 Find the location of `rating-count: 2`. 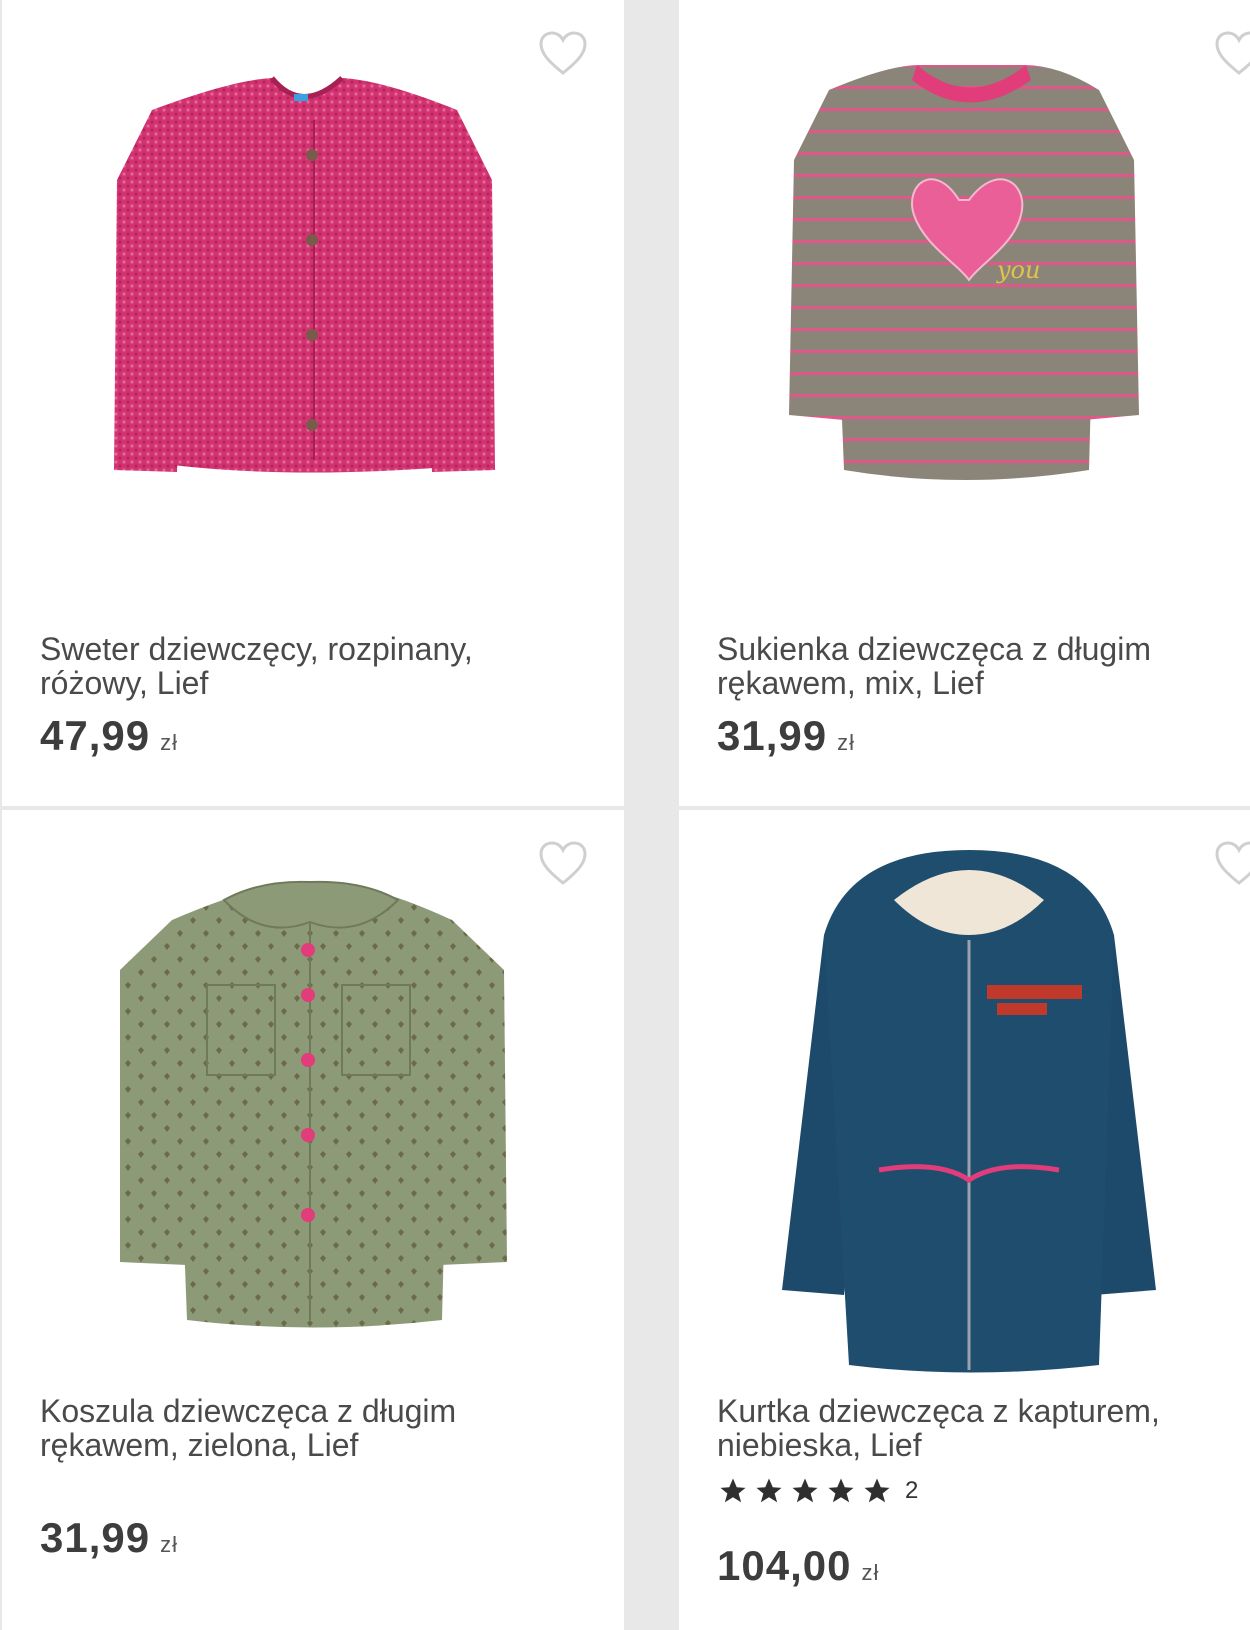

rating-count: 2 is located at coordinates (912, 1490).